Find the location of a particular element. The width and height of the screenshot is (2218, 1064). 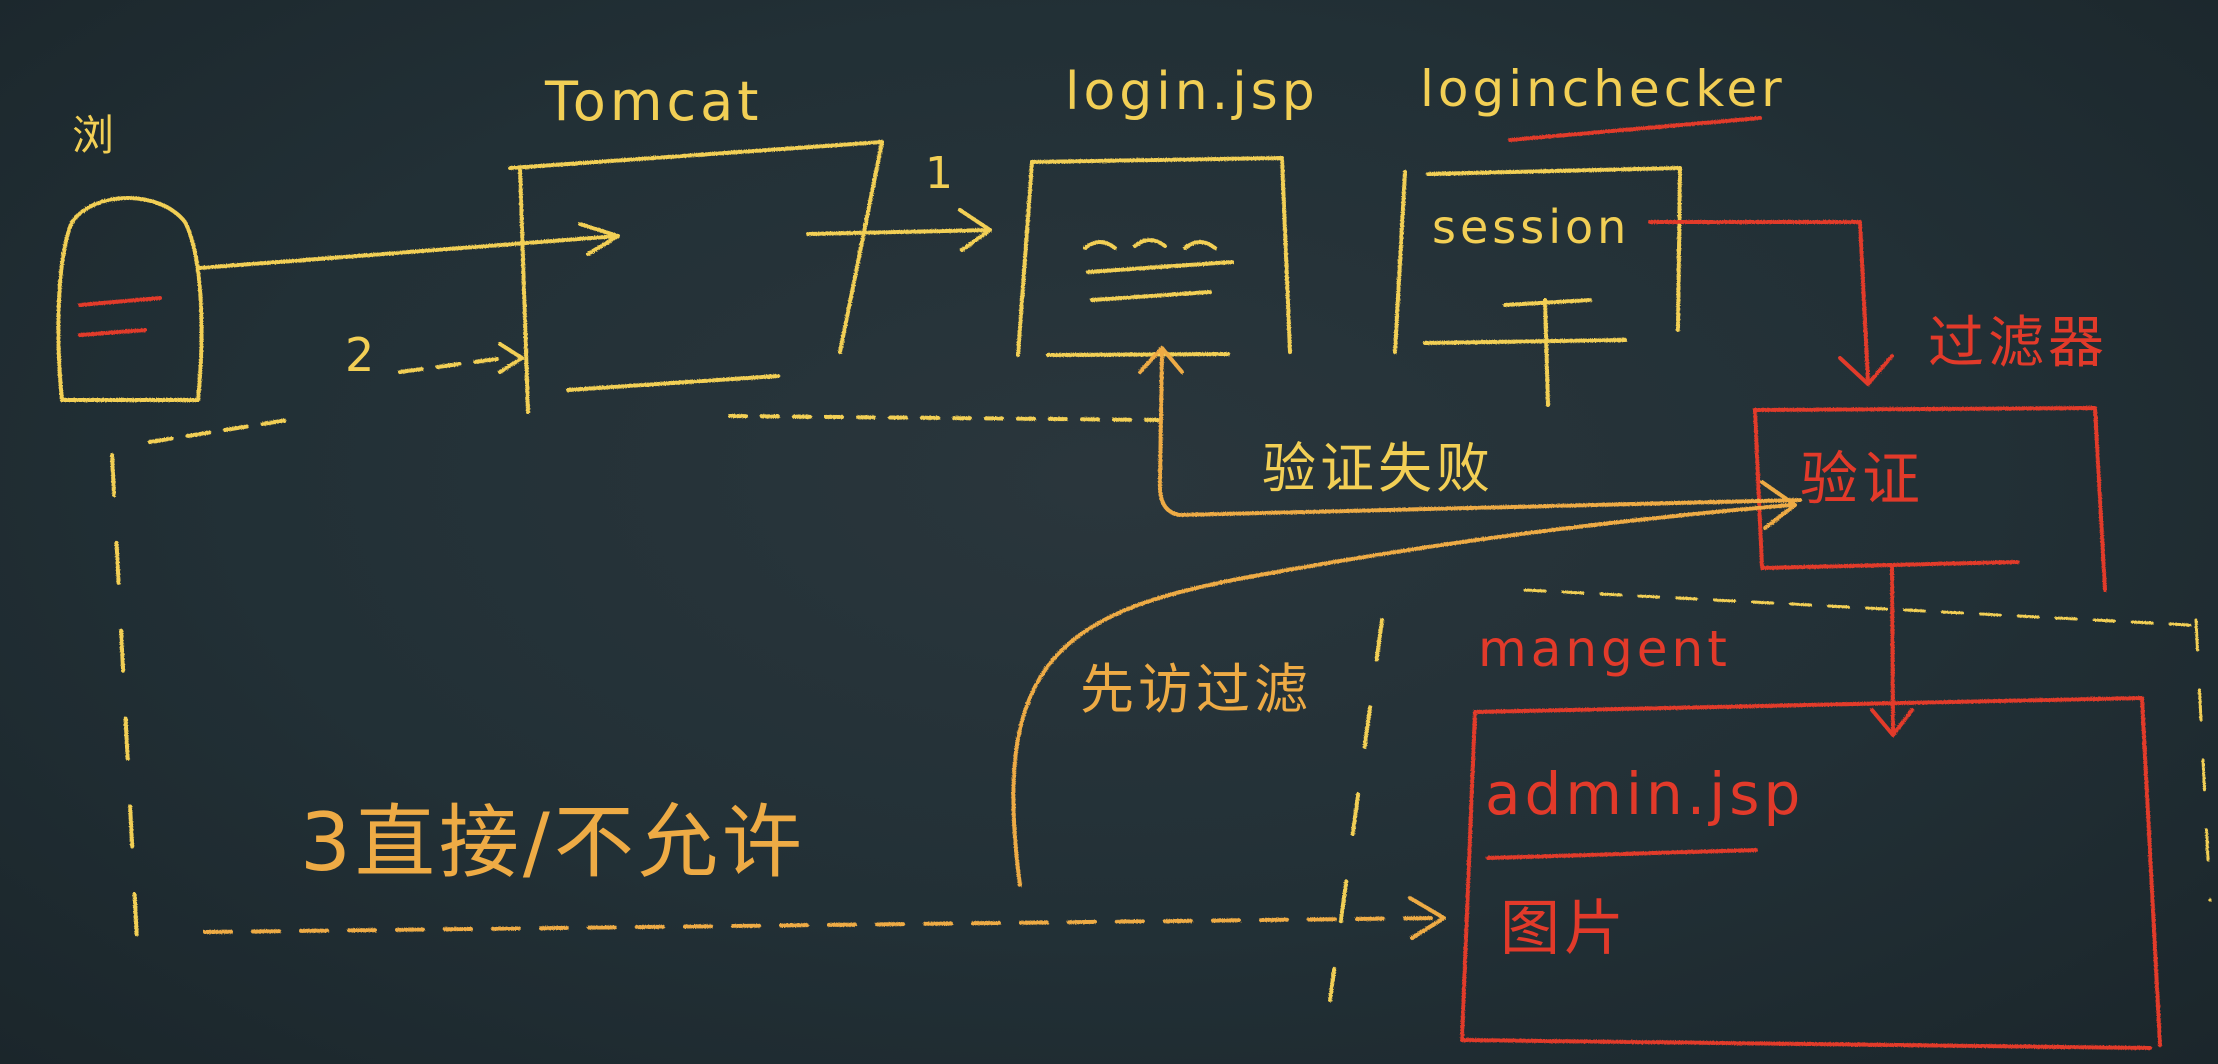

return-dashed-arrow is located at coordinates (456, 364).